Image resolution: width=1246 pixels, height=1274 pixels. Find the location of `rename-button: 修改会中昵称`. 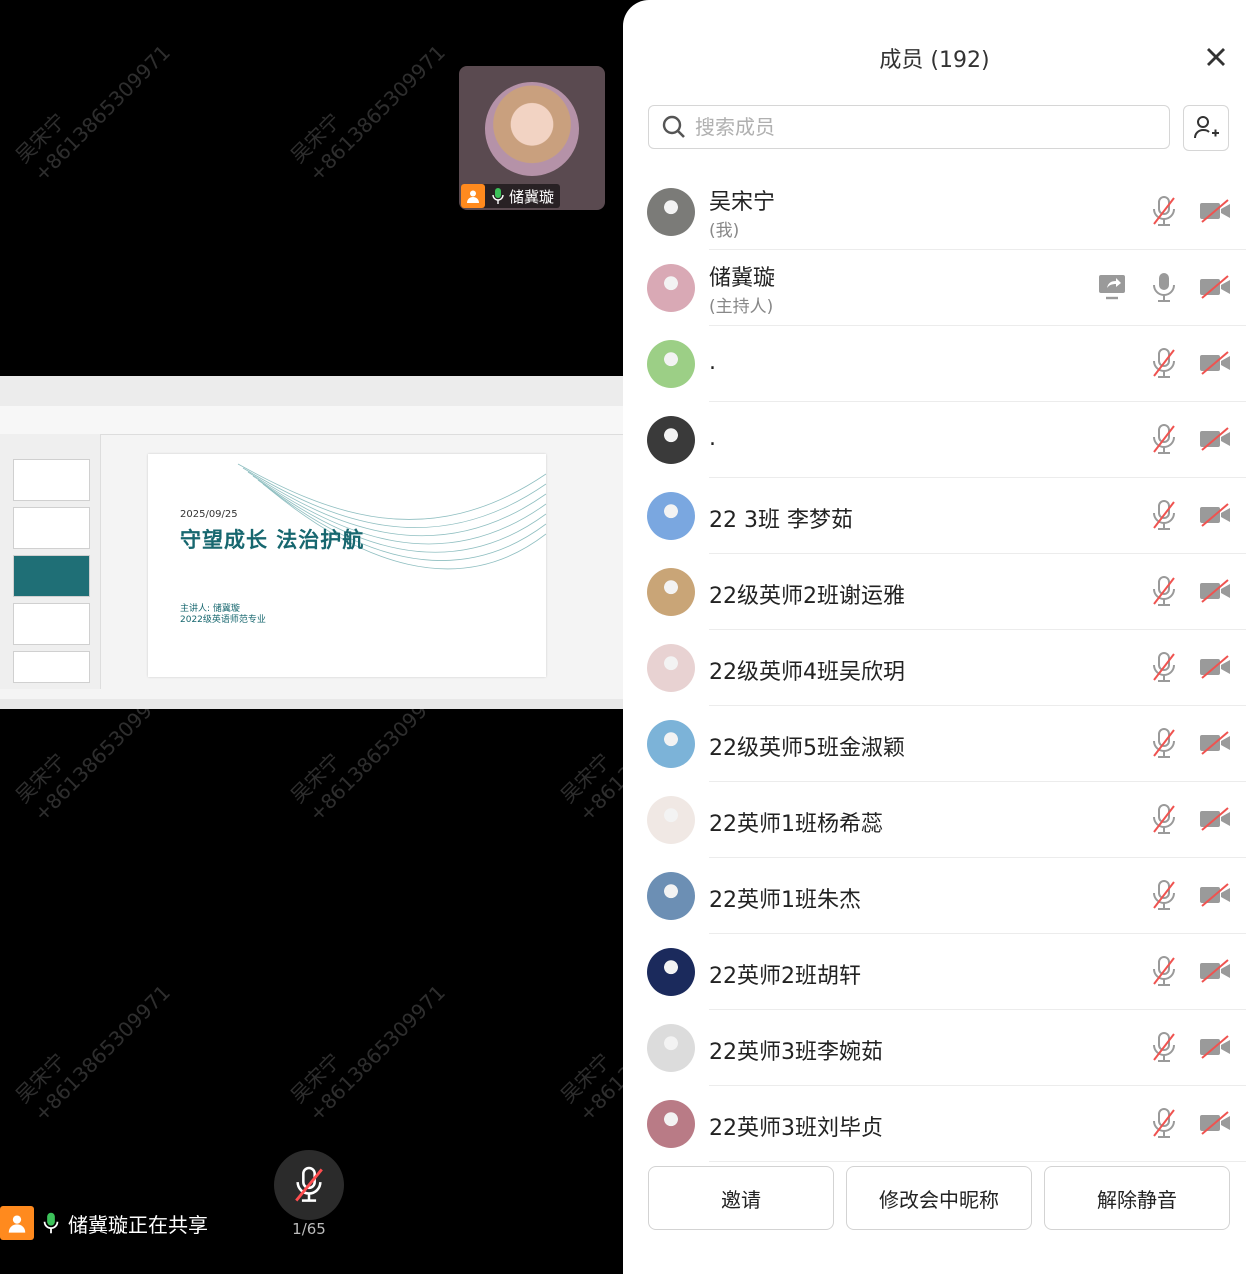

rename-button: 修改会中昵称 is located at coordinates (939, 1198).